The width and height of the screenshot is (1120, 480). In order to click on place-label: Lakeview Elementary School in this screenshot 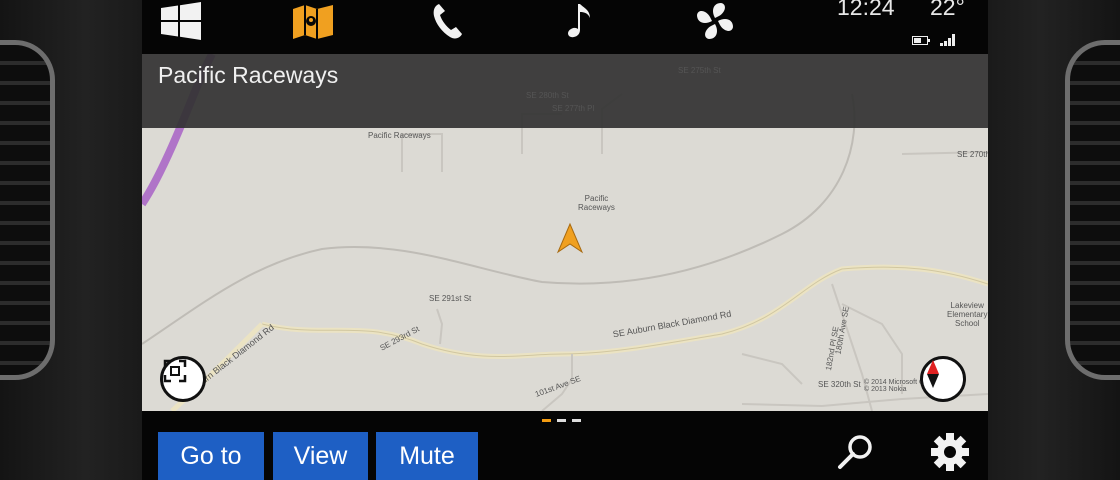, I will do `click(967, 314)`.